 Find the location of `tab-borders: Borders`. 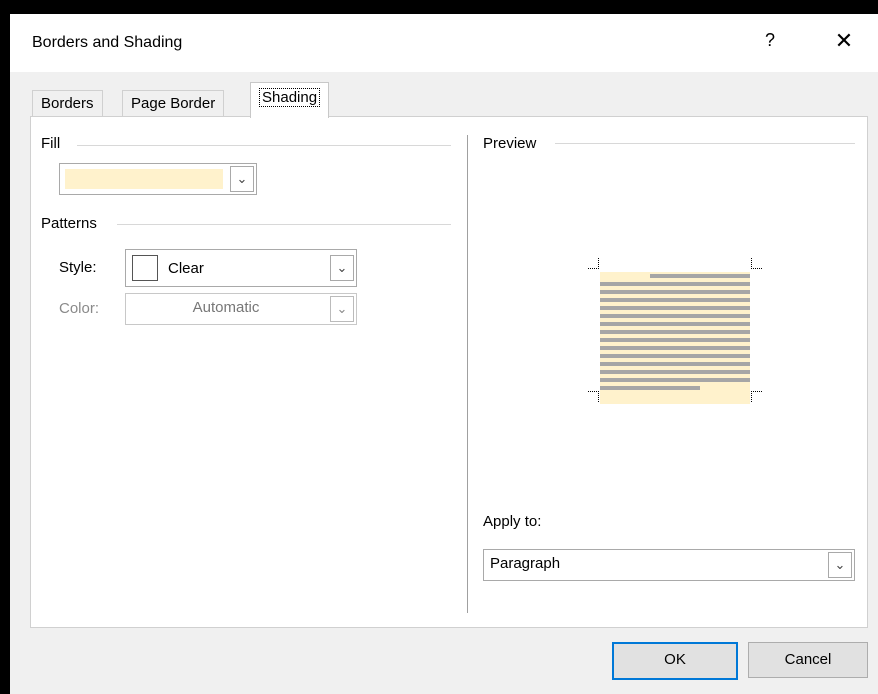

tab-borders: Borders is located at coordinates (67, 103).